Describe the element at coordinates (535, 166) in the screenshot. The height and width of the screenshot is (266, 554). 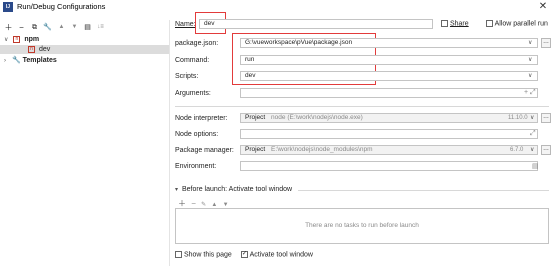
I see `edit-env-icon: ▤` at that location.